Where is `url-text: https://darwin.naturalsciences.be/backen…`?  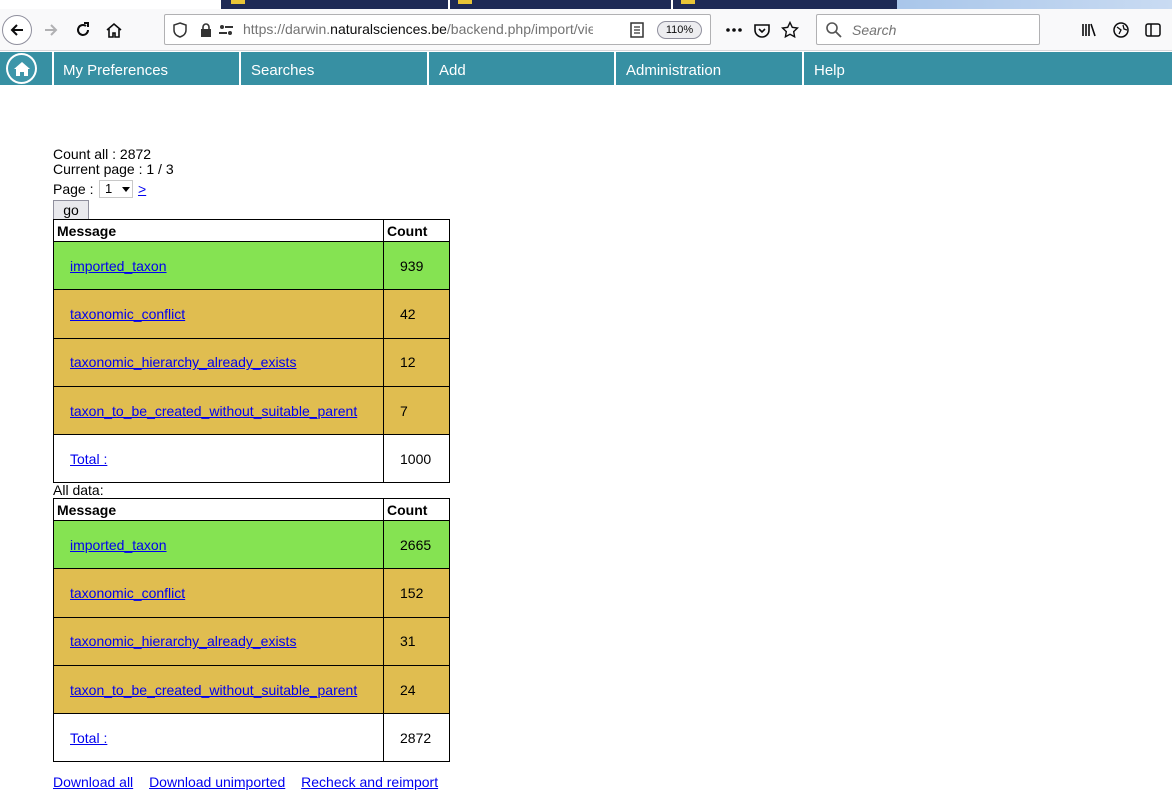
url-text: https://darwin.naturalsciences.be/backen… is located at coordinates (418, 31).